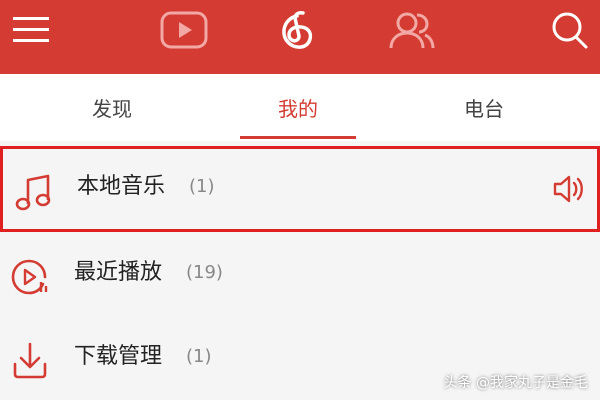 This screenshot has height=400, width=600. I want to click on speaker-playing-icon, so click(569, 189).